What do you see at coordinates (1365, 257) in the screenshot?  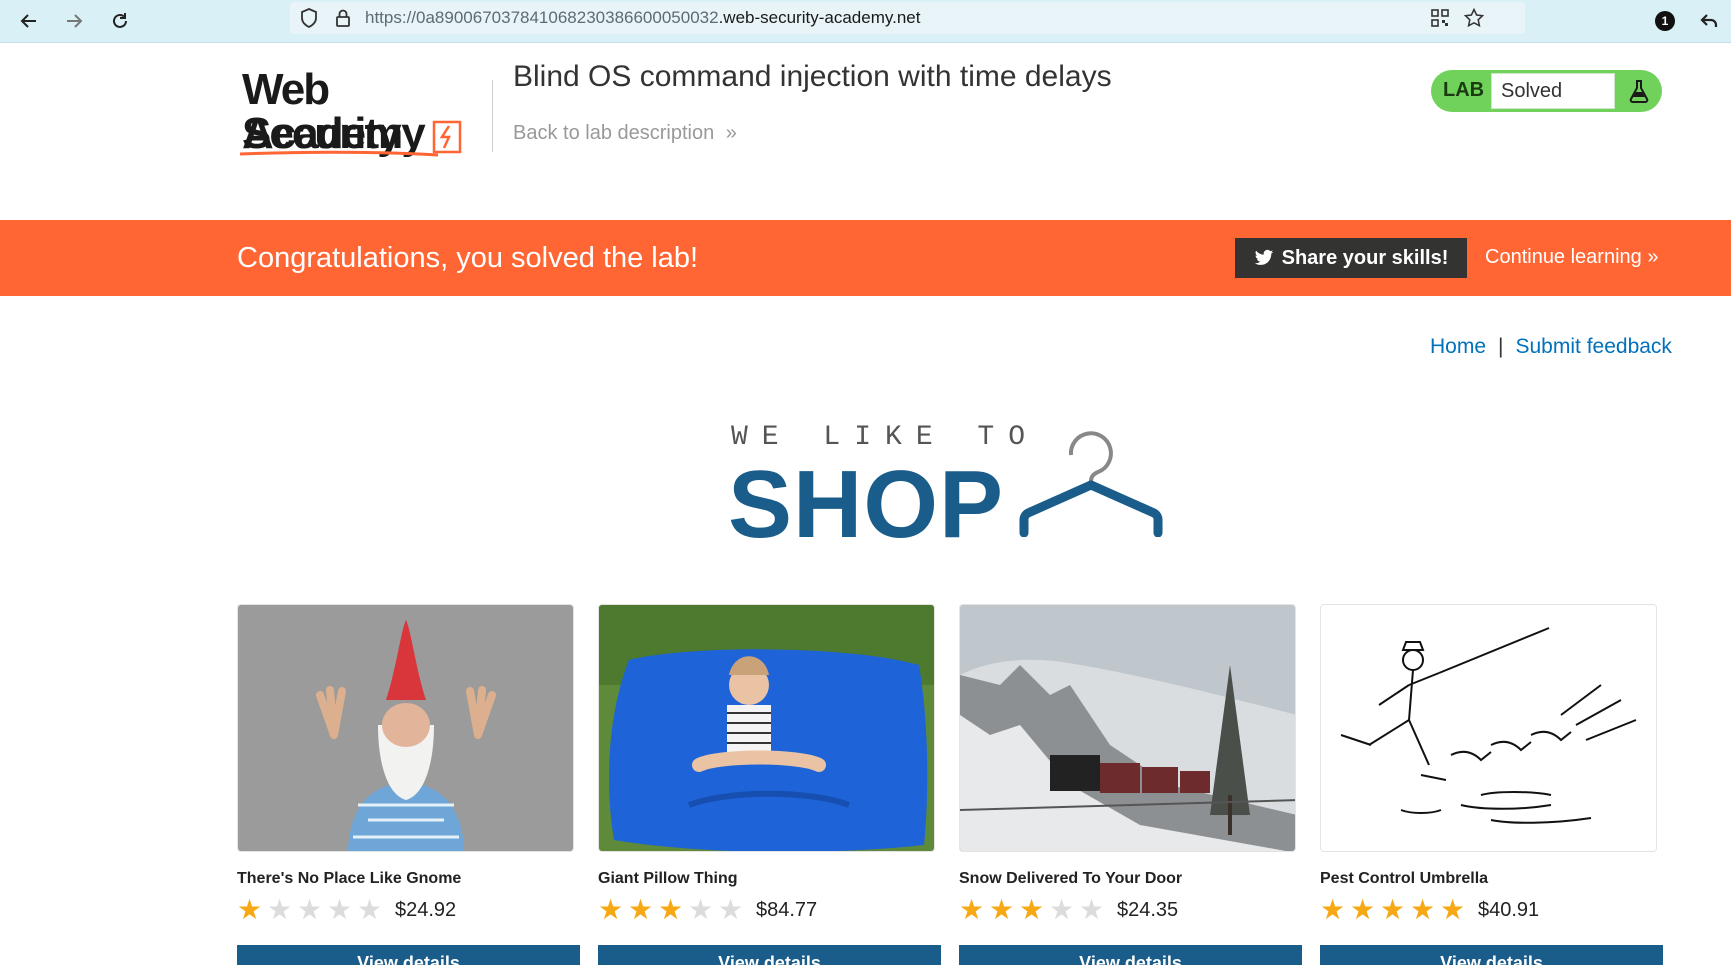 I see `share-skills-label: Share your skills!` at bounding box center [1365, 257].